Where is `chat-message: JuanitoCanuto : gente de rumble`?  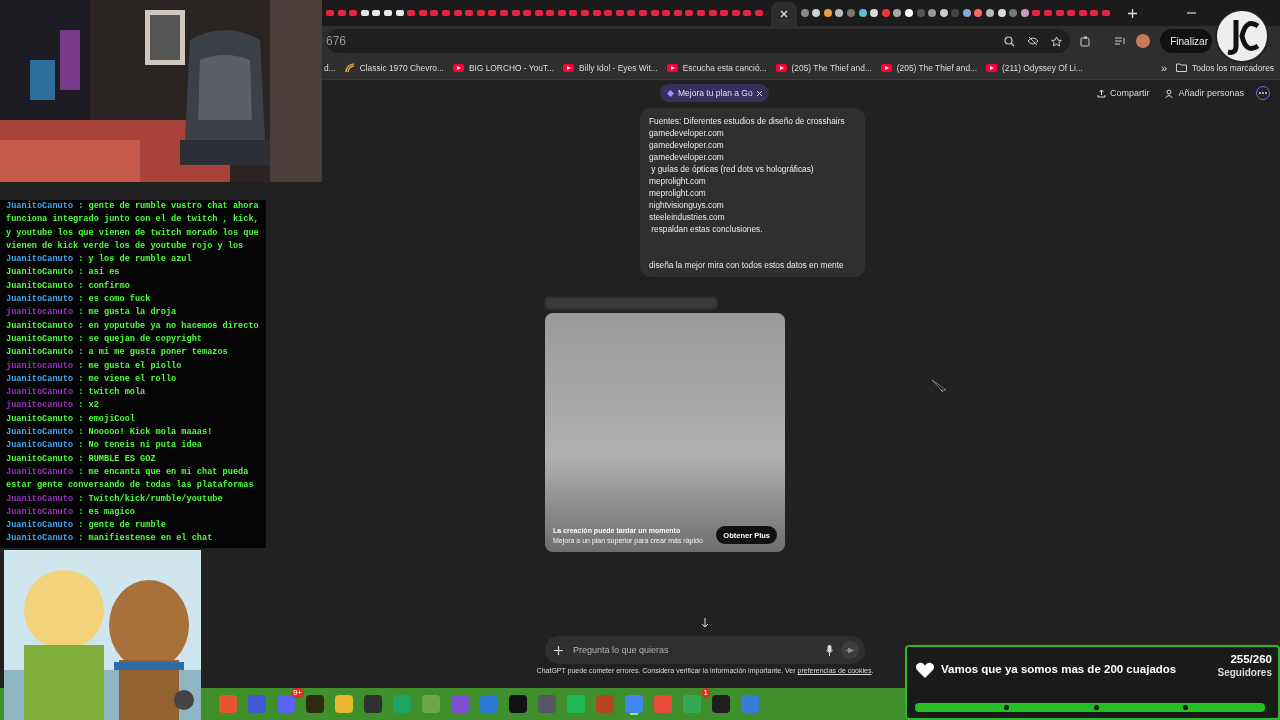
chat-message: JuanitoCanuto : gente de rumble is located at coordinates (86, 526).